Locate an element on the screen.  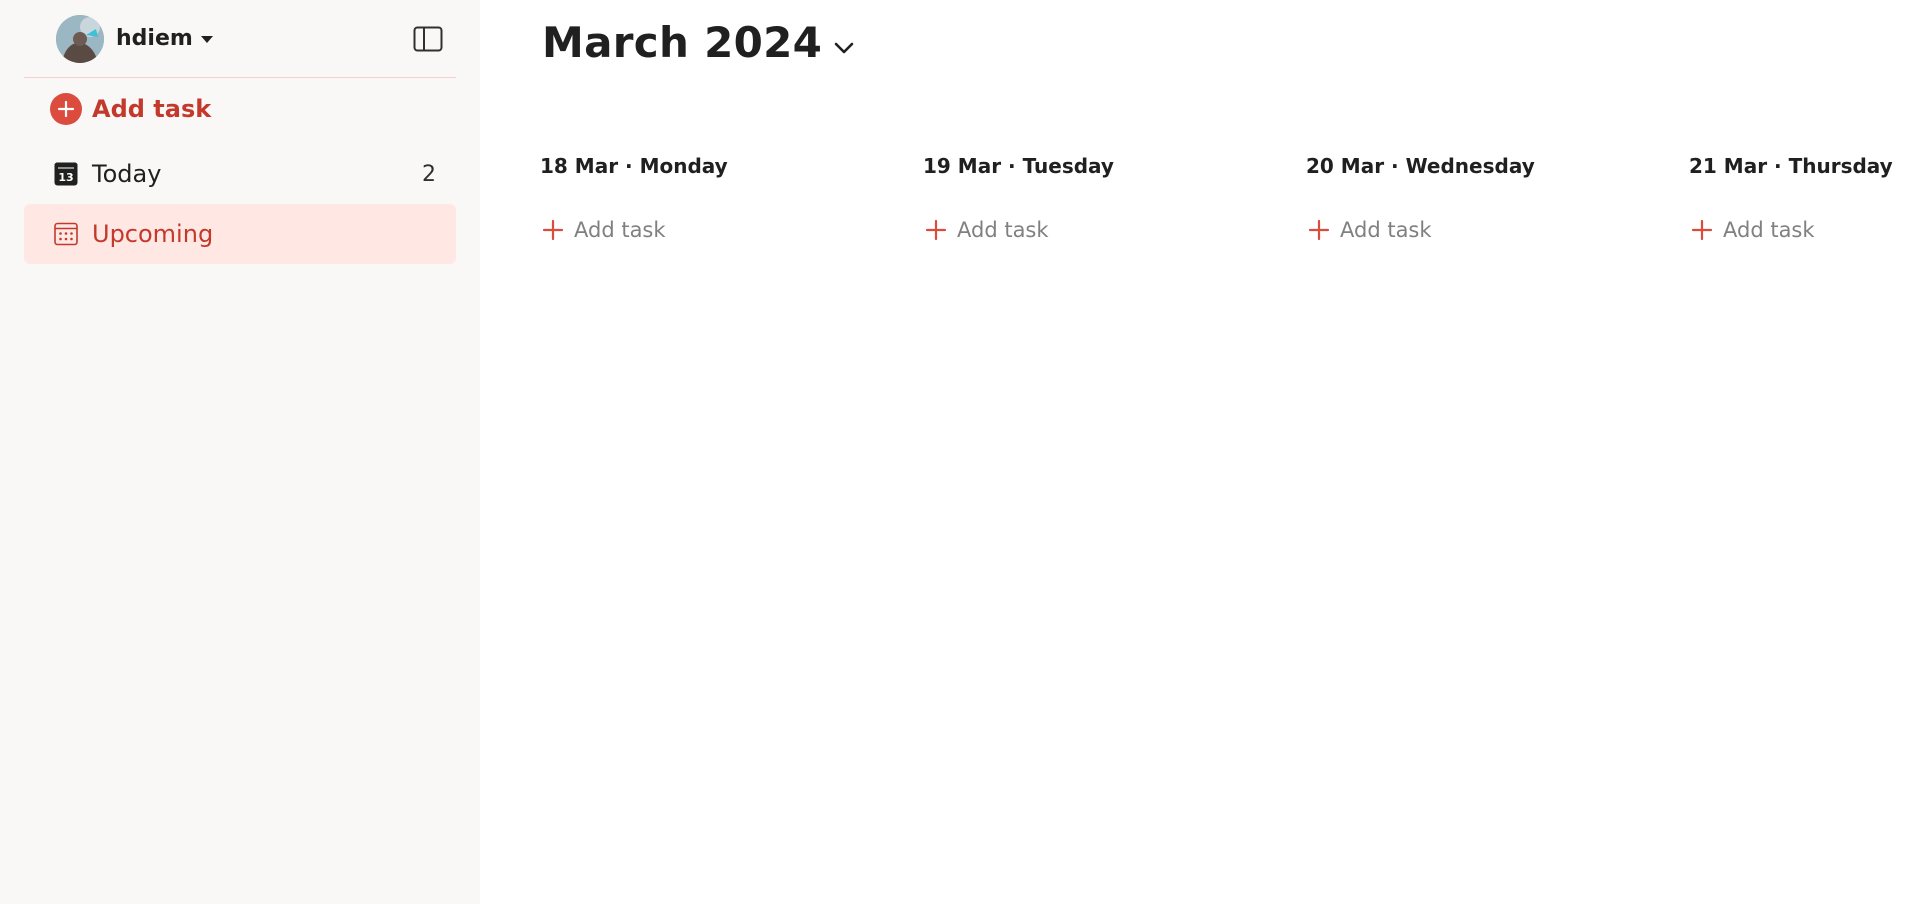
sidebar-toggle-icon is located at coordinates (428, 38).